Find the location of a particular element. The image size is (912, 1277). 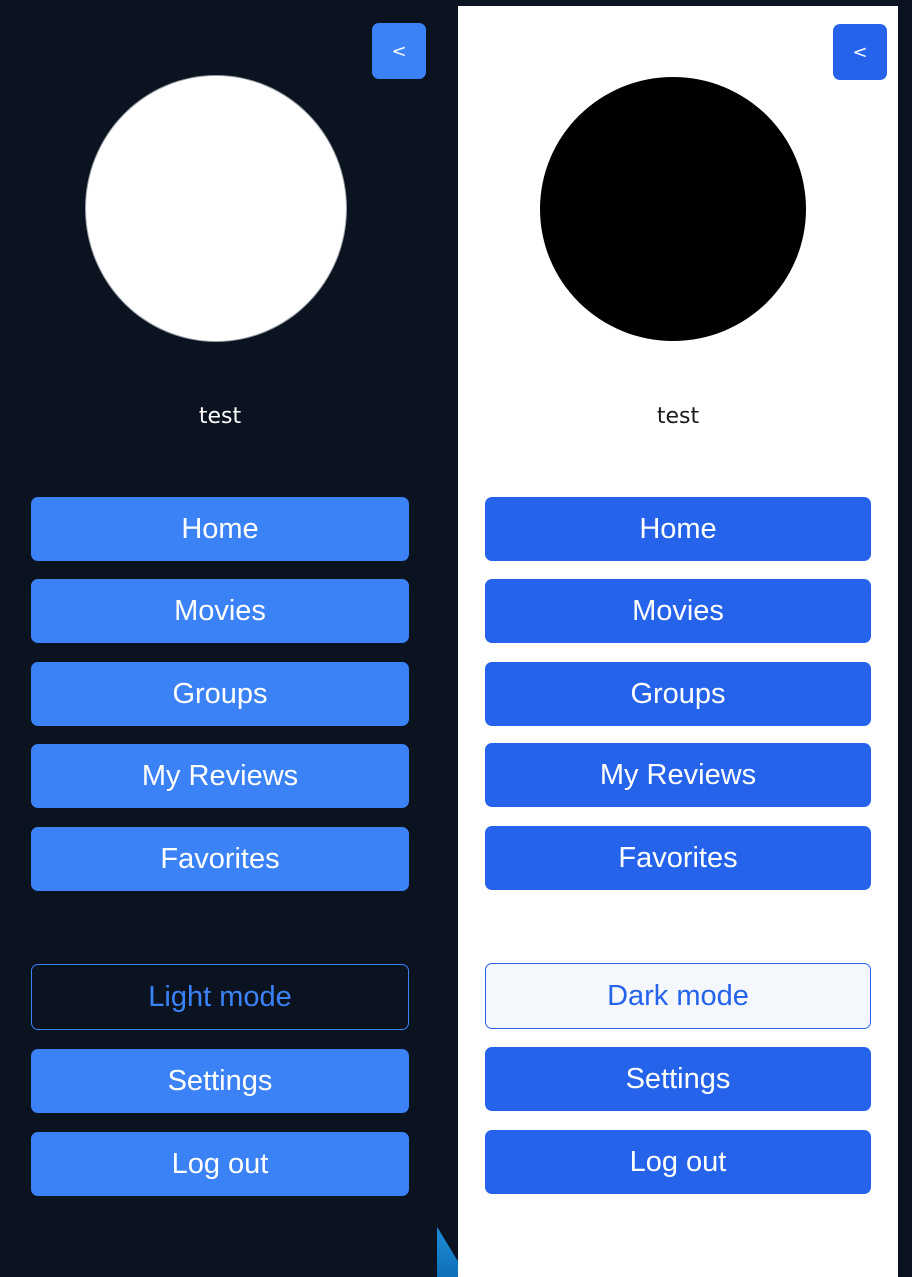

theme-toggle-button: Dark mode is located at coordinates (678, 996).